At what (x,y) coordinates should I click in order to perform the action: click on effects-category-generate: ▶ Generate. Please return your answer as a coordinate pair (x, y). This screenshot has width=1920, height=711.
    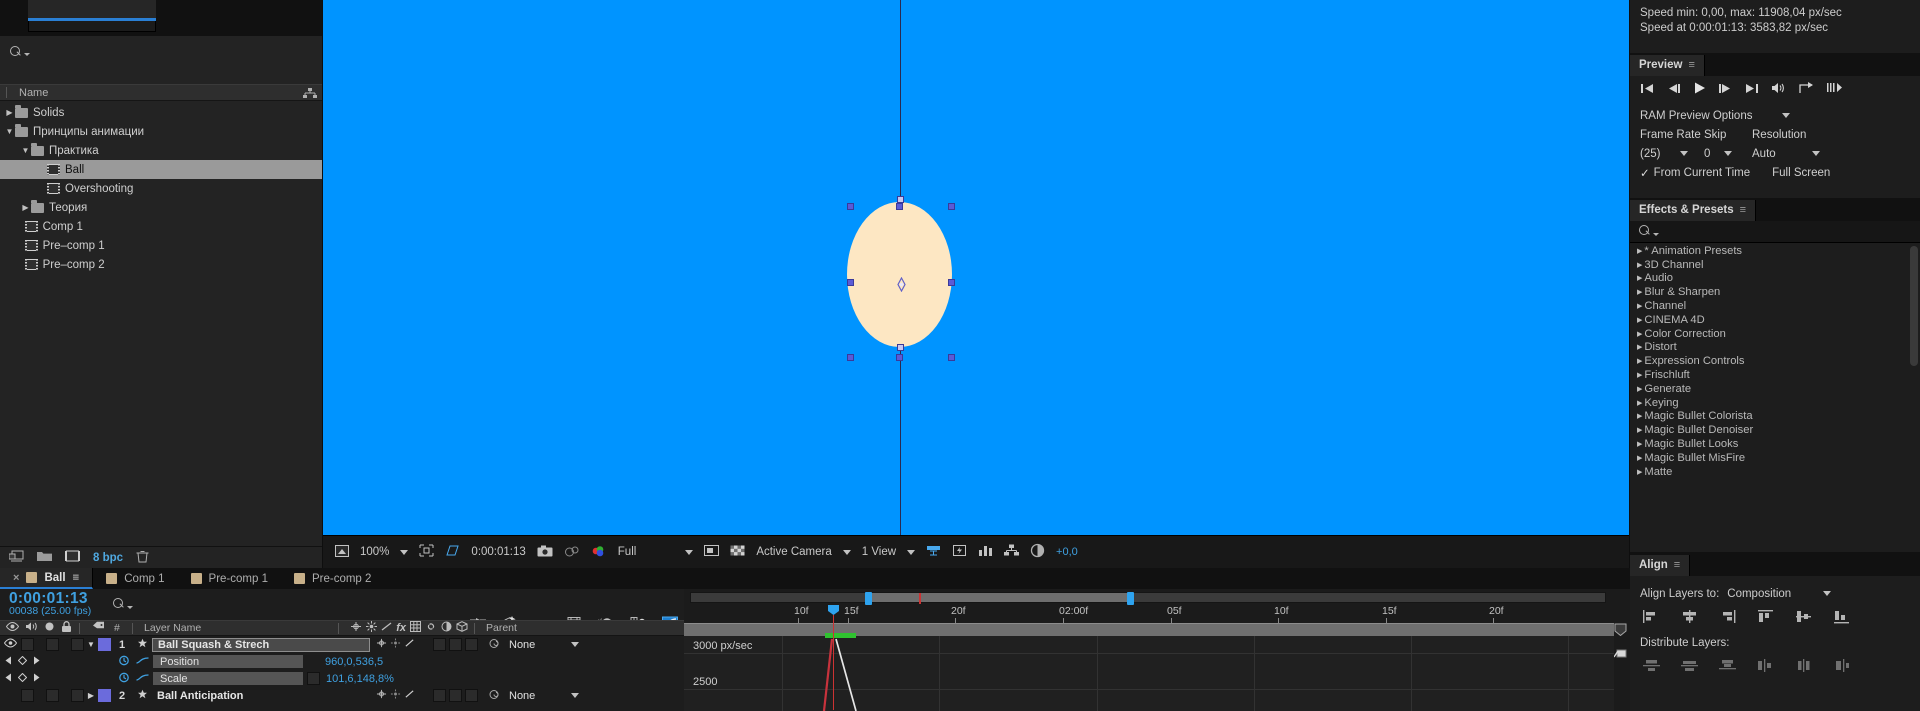
    Looking at the image, I should click on (1775, 389).